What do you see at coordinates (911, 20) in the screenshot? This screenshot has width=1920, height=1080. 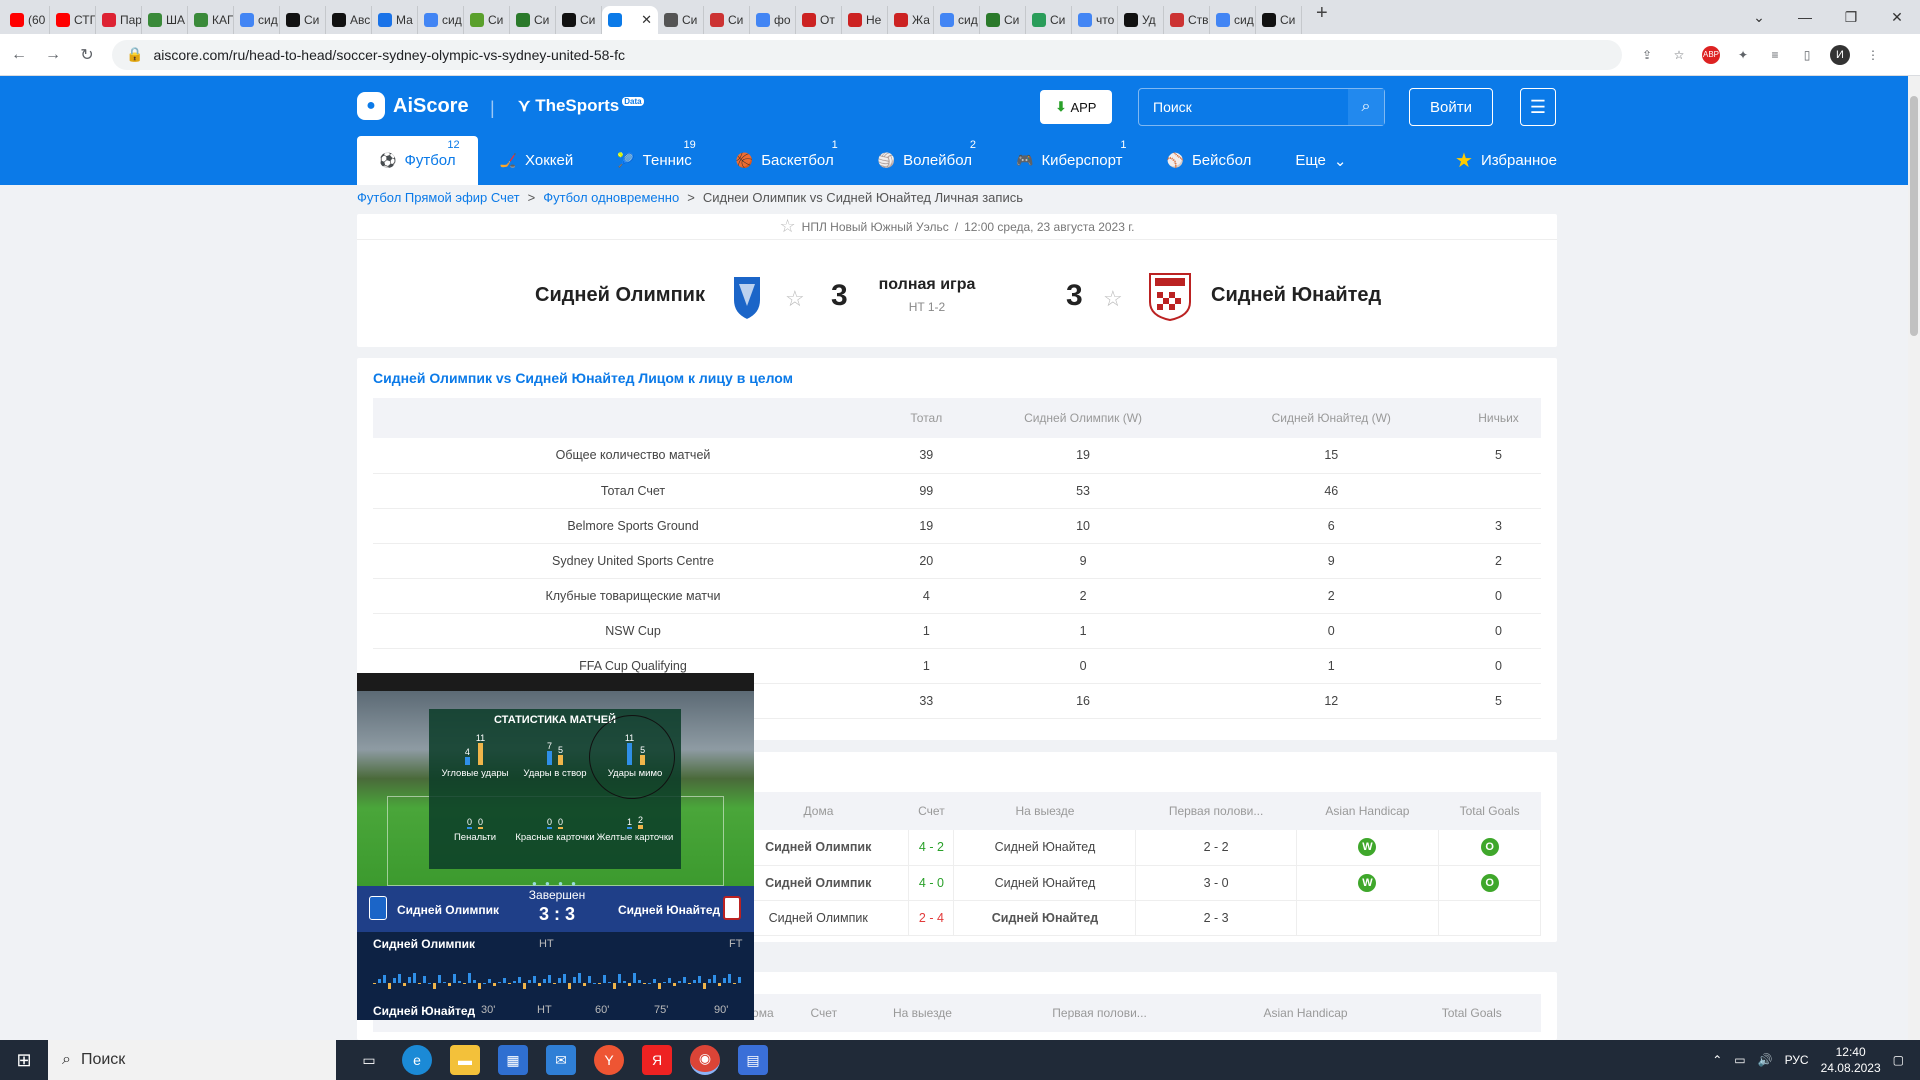 I see `browser-tab: Жа` at bounding box center [911, 20].